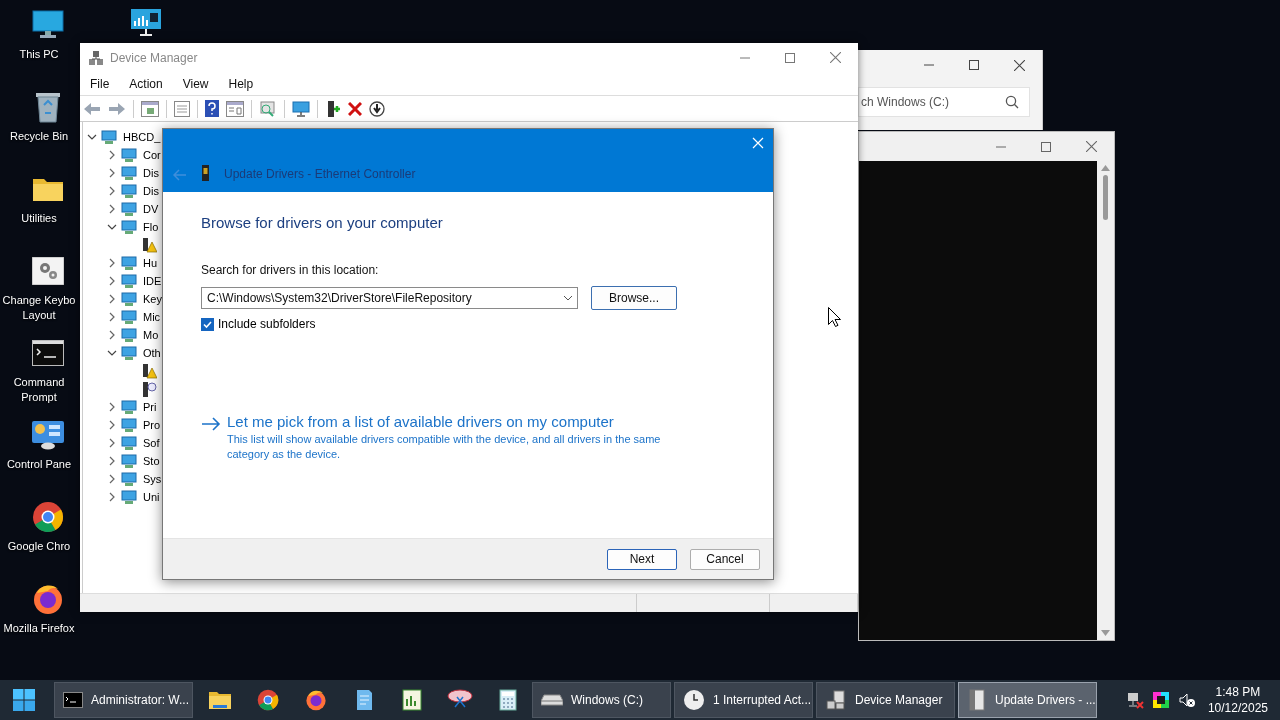 This screenshot has width=1280, height=720. Describe the element at coordinates (152, 281) in the screenshot. I see `tree-item: IDE` at that location.